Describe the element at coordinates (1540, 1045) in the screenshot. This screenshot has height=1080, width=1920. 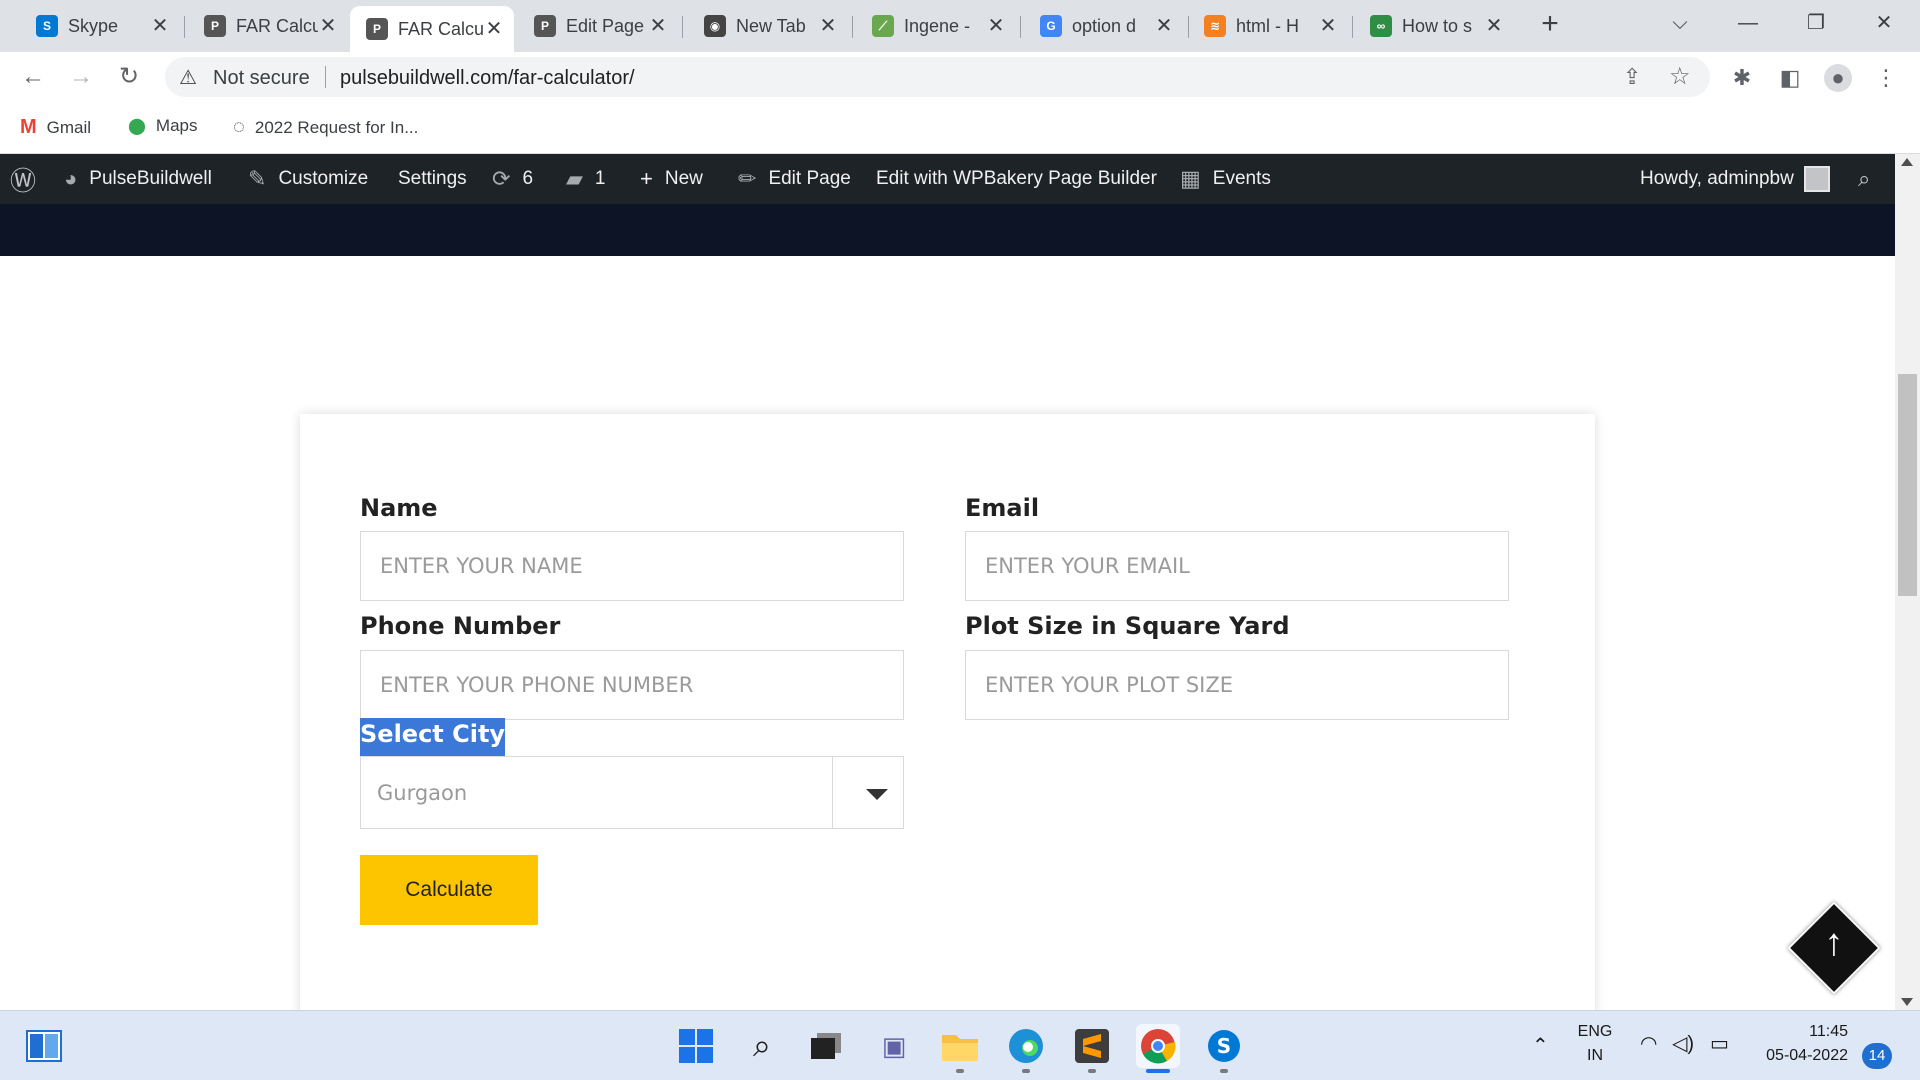
I see `tray-overflow-chevron-icon: ⌃` at that location.